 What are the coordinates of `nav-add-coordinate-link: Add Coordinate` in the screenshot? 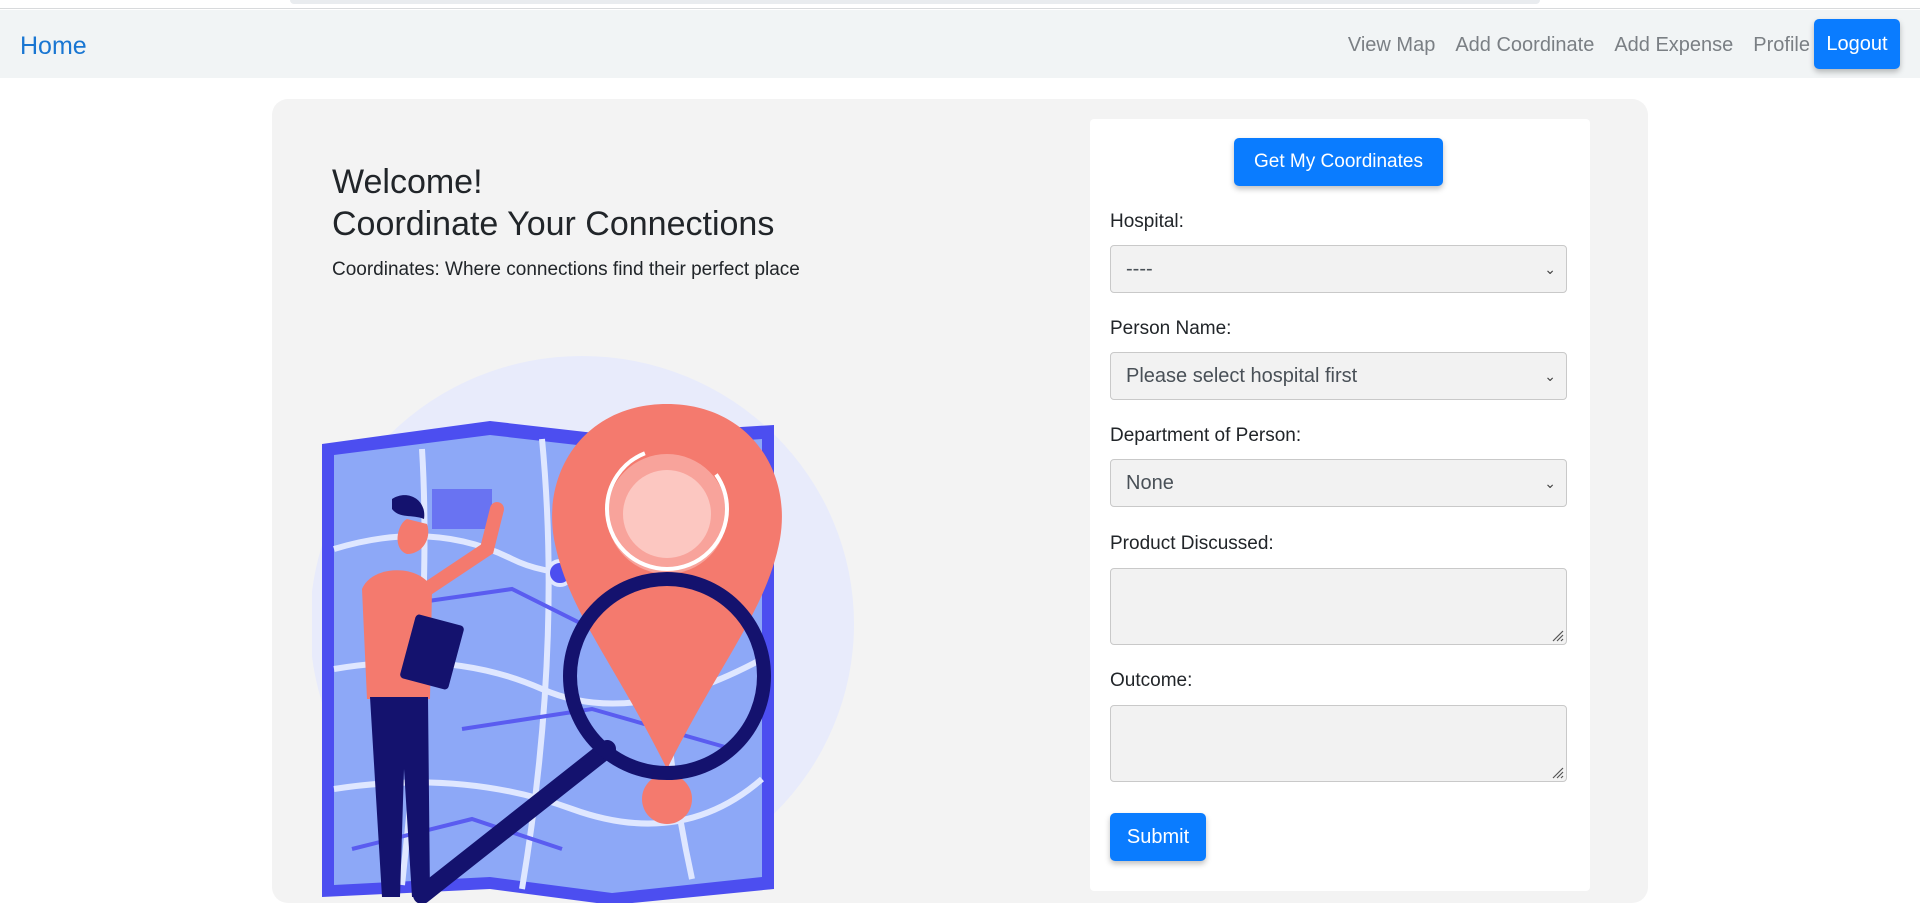 It's located at (1524, 45).